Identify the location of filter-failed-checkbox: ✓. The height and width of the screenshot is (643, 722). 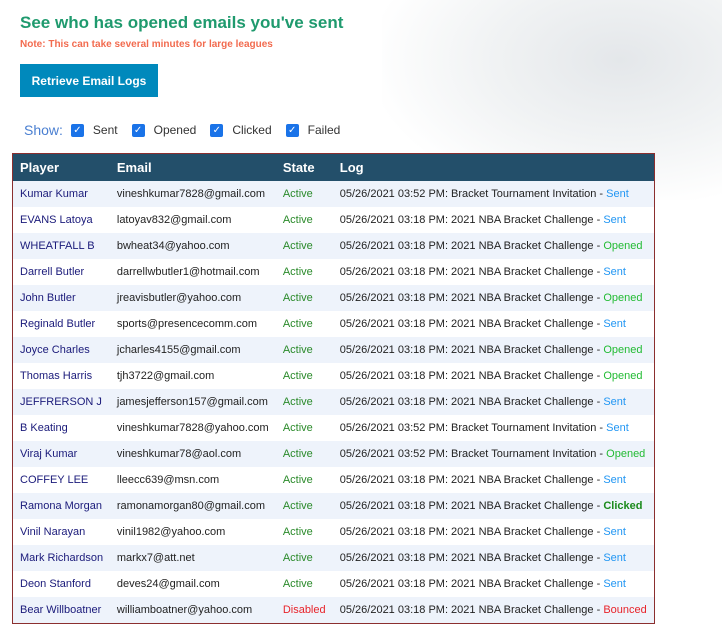
(292, 130).